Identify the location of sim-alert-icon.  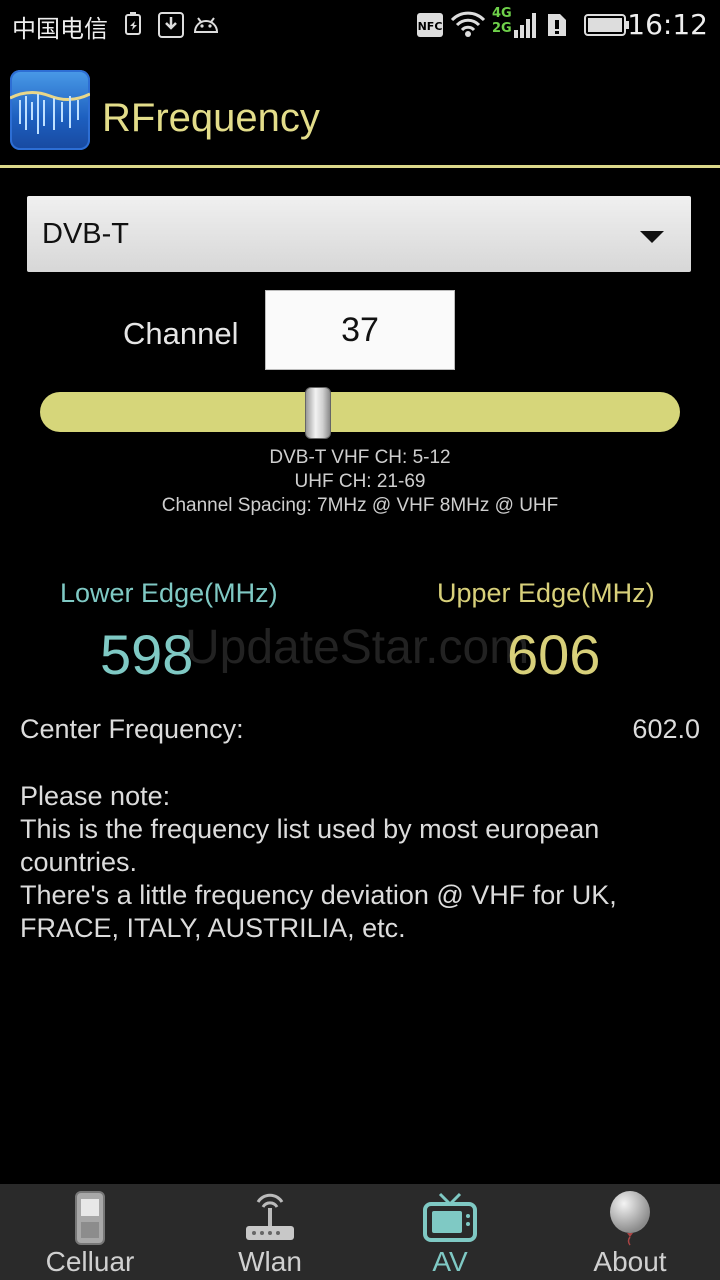
(557, 27).